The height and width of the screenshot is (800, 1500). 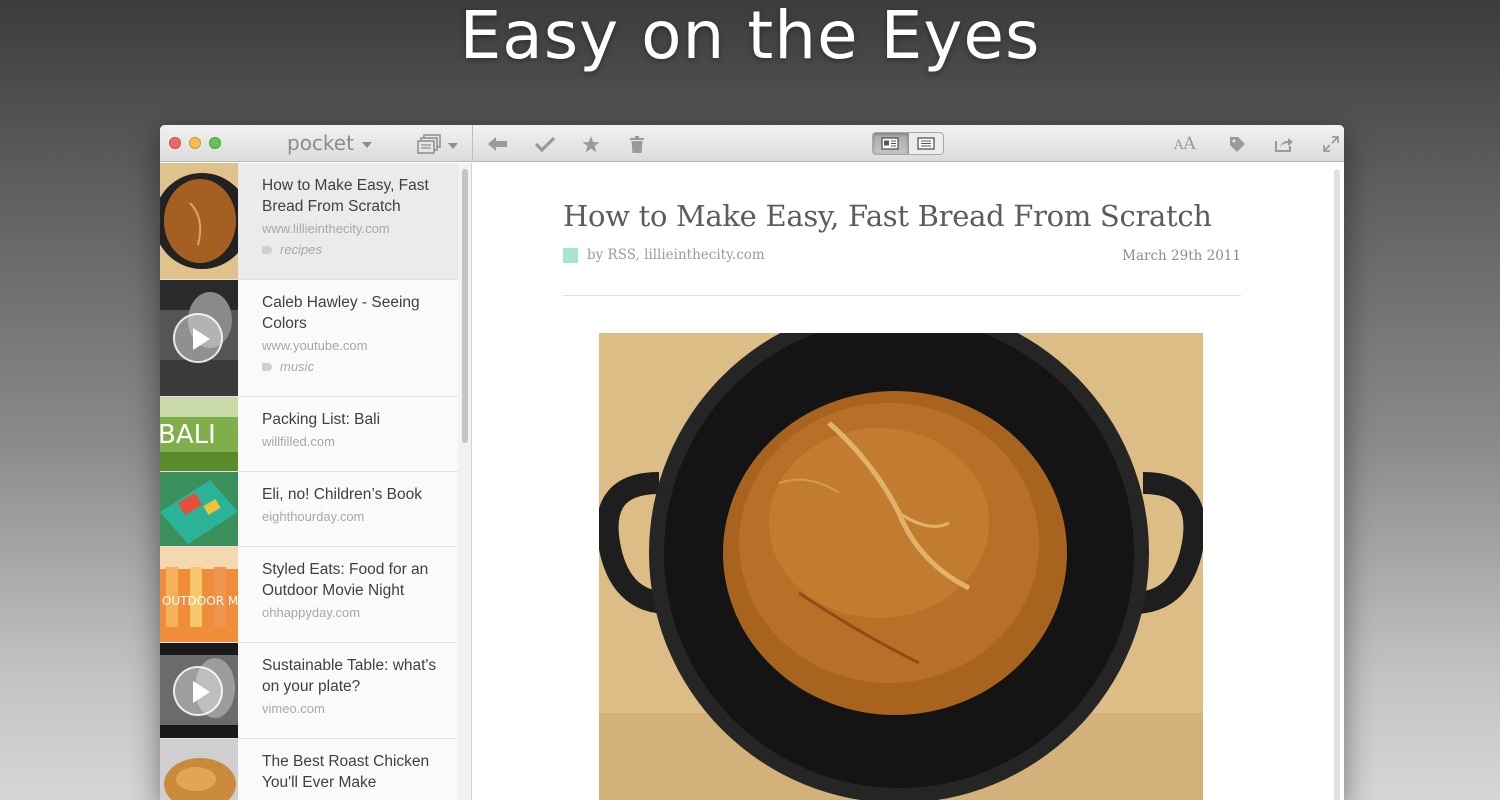 What do you see at coordinates (313, 516) in the screenshot?
I see `item-domain: eighthourday.com` at bounding box center [313, 516].